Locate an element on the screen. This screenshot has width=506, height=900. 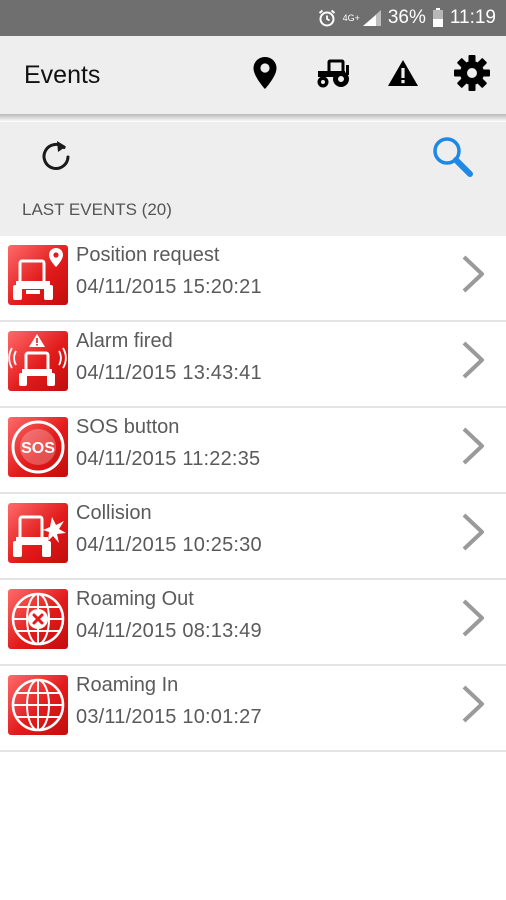
tractor-icon is located at coordinates (334, 75).